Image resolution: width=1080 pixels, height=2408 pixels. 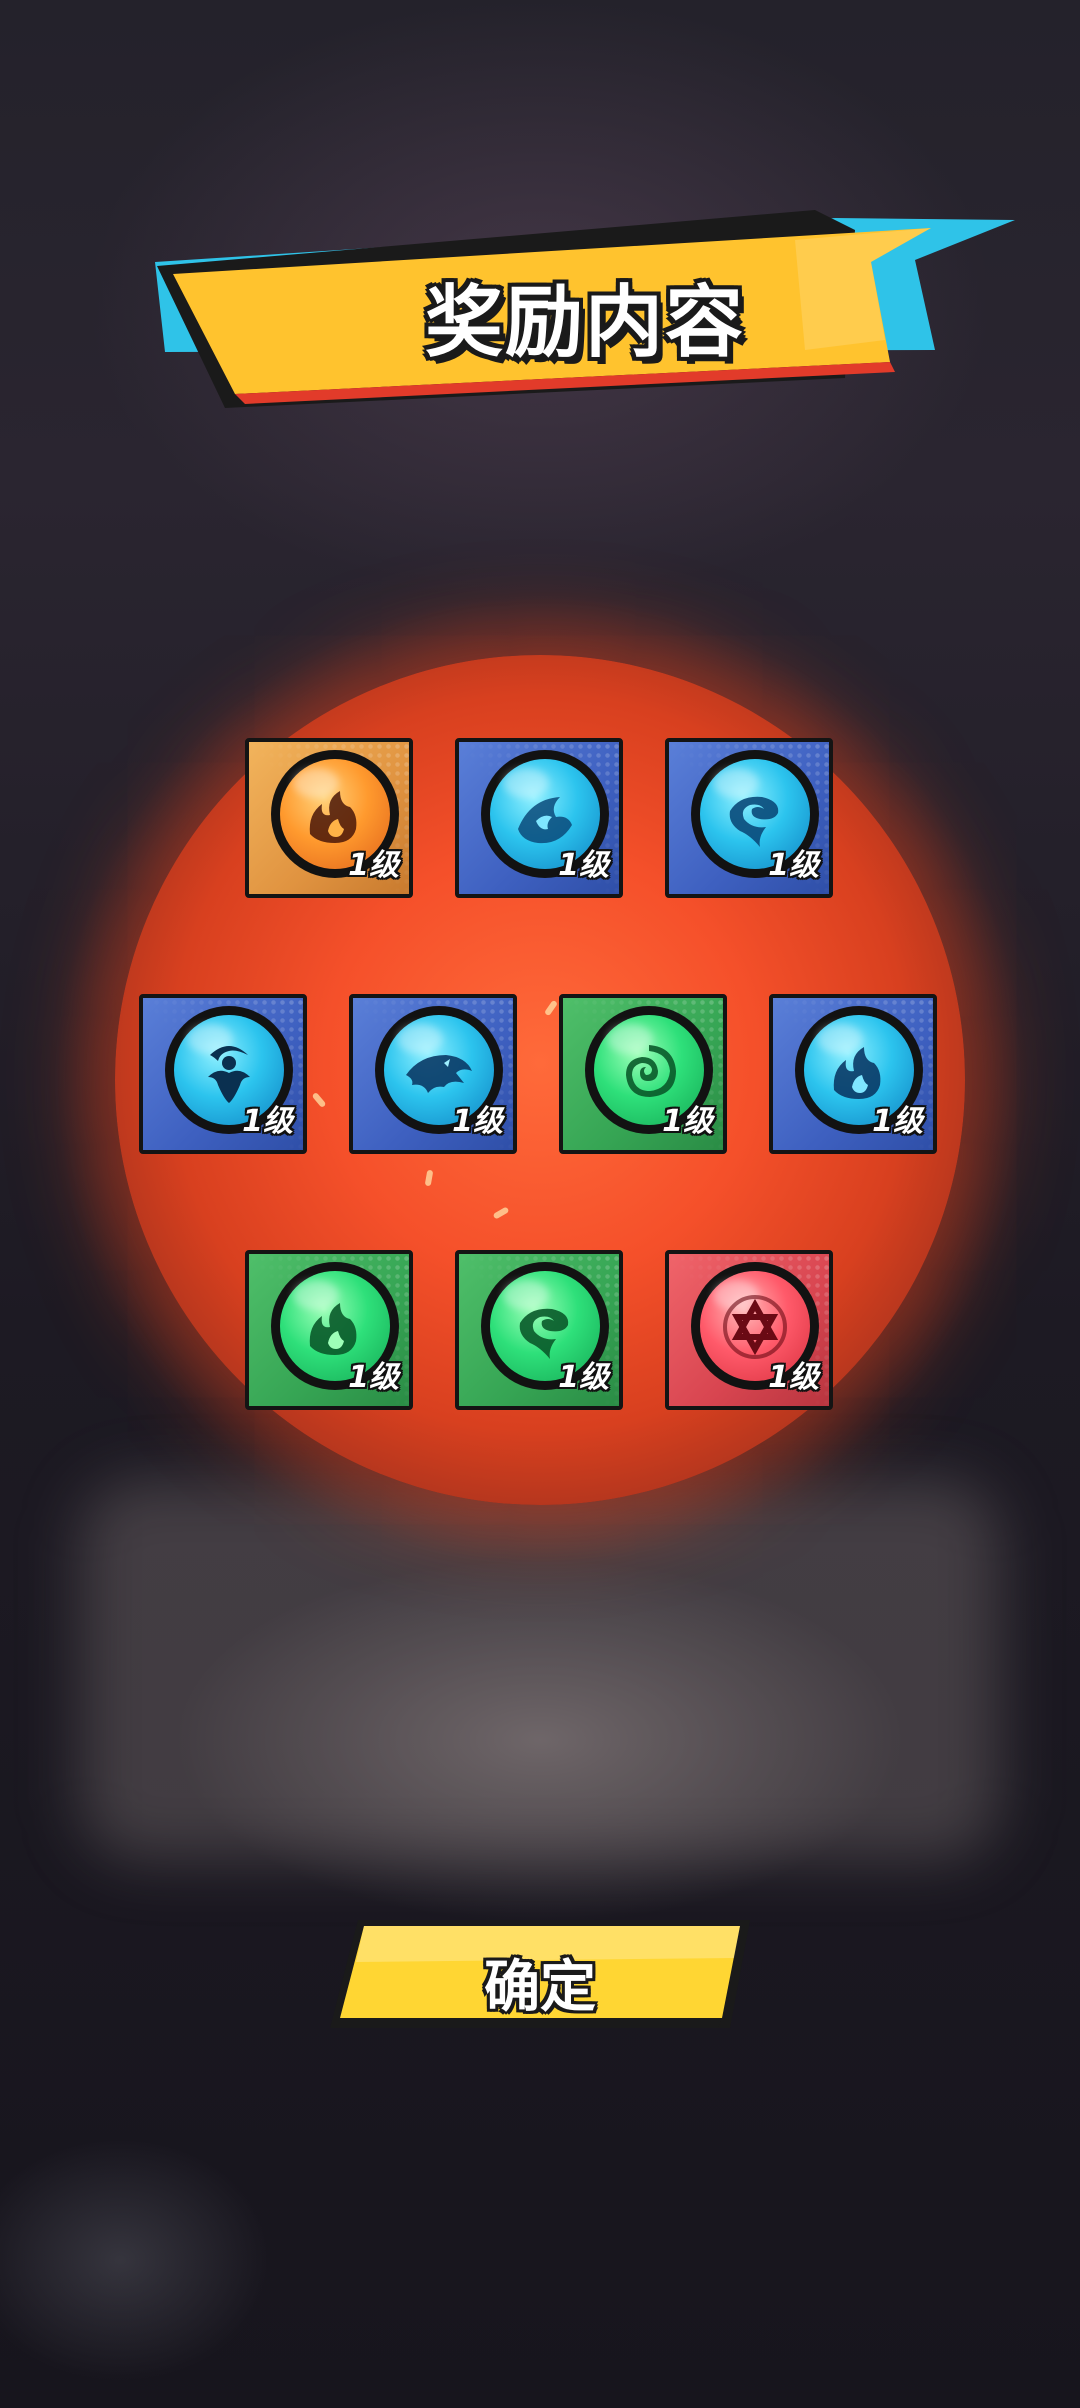 I want to click on page-title: 奖励内容, so click(x=584, y=323).